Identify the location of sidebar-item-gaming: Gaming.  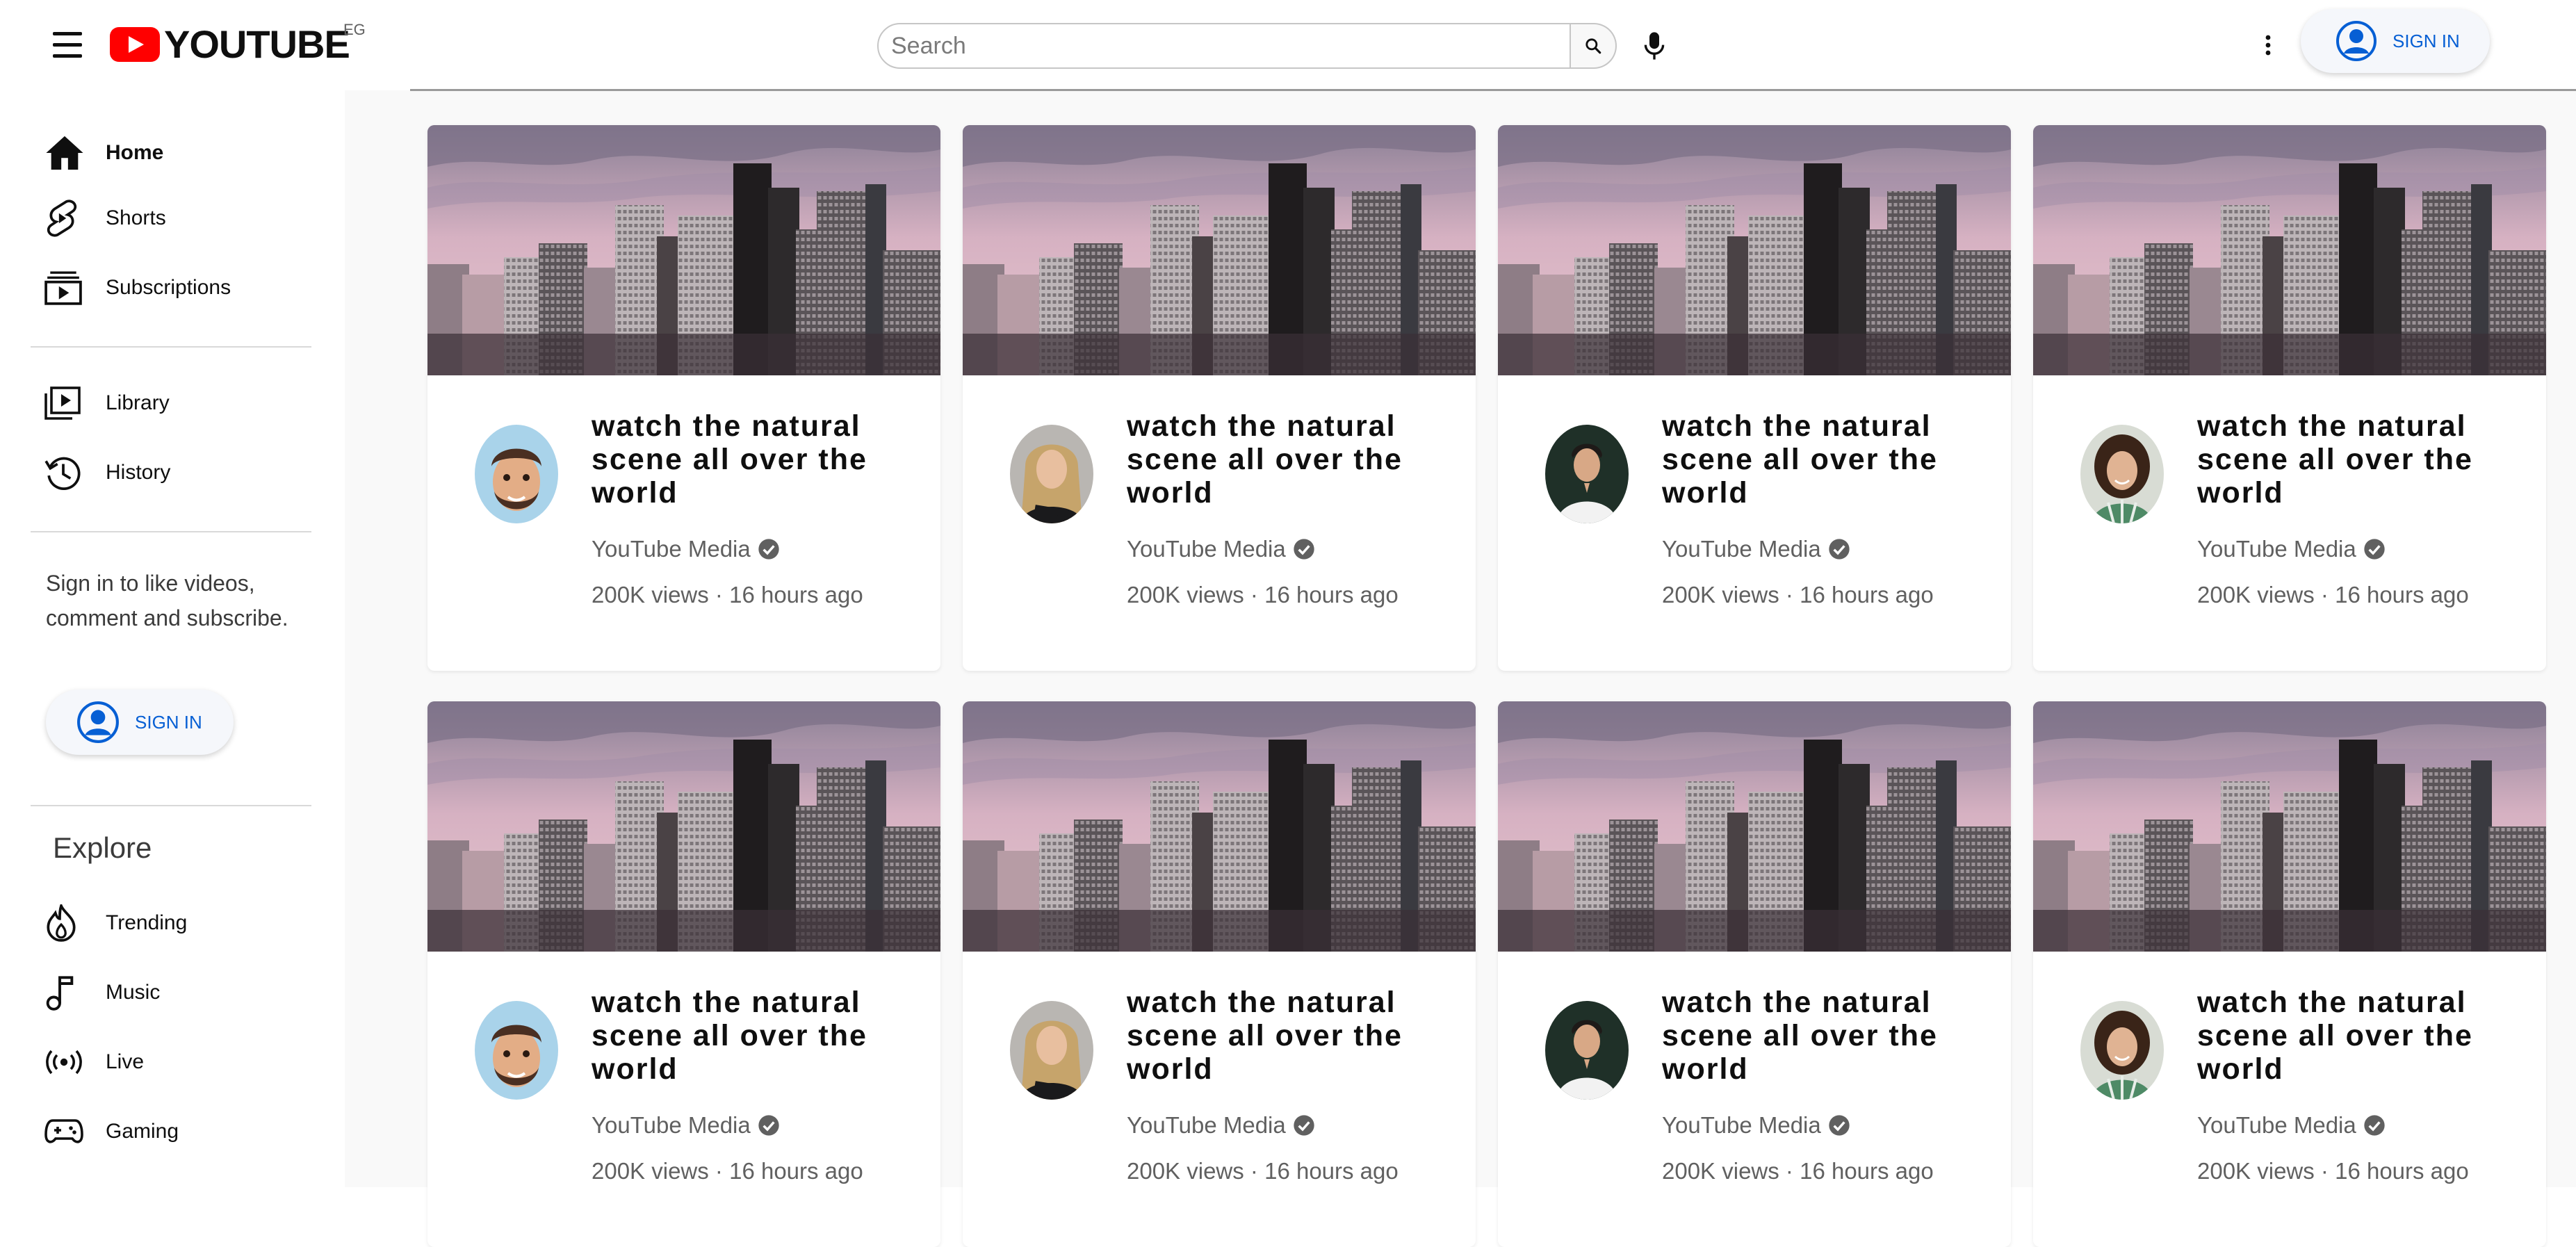
(177, 1131).